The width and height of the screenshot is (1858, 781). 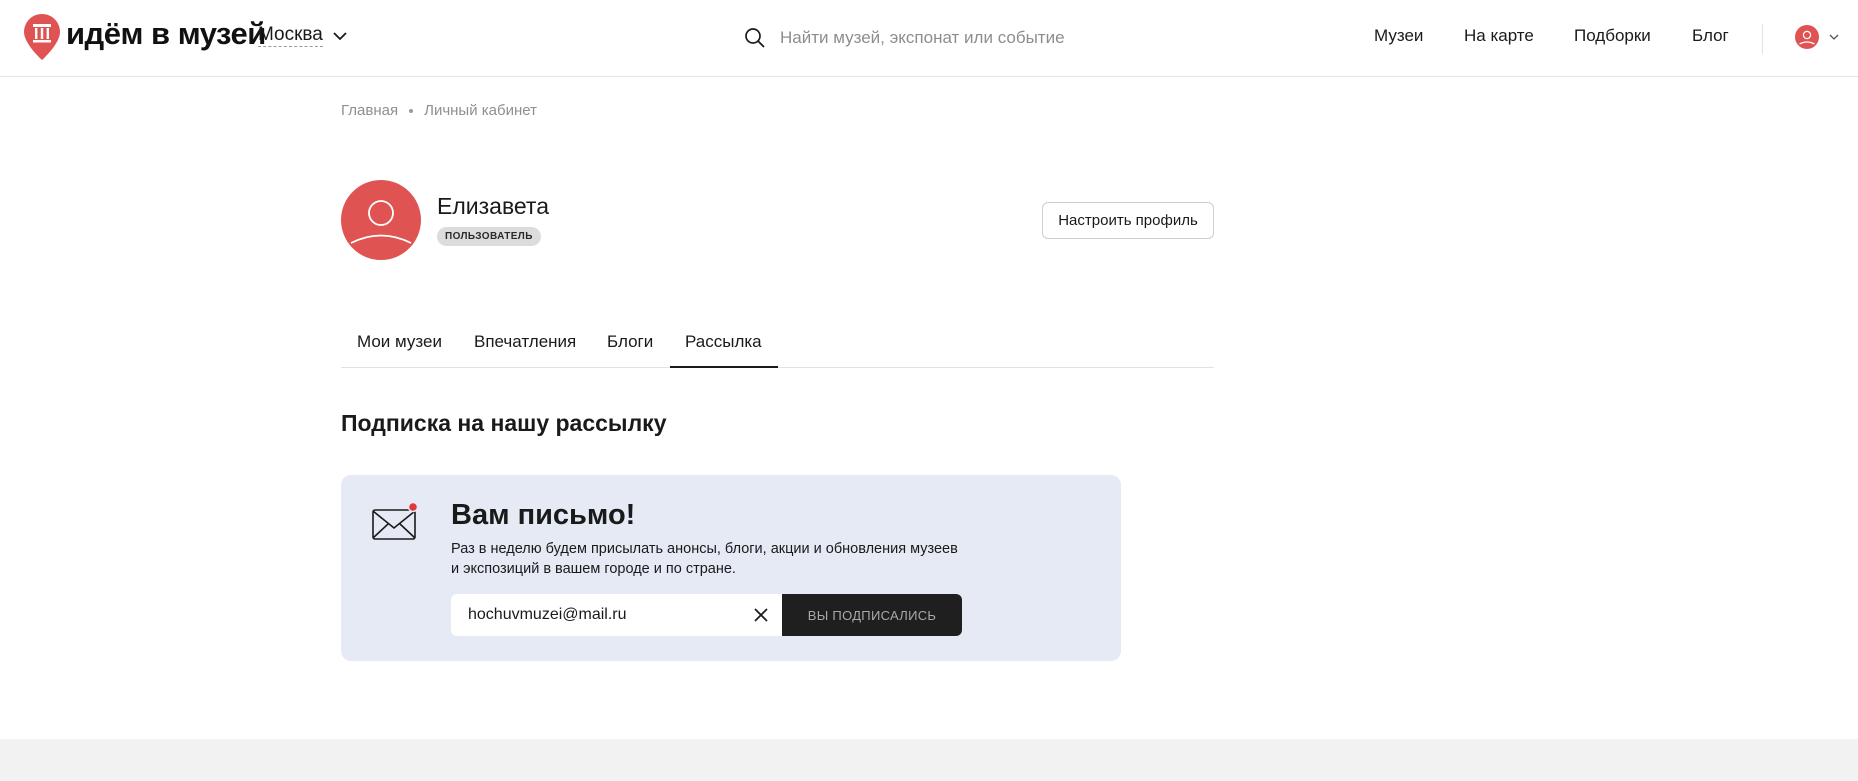 What do you see at coordinates (399, 342) in the screenshot?
I see `tab-my-museums: Мои музеи` at bounding box center [399, 342].